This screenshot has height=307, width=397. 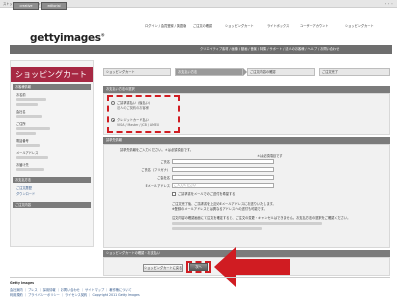 What do you see at coordinates (200, 277) in the screenshot?
I see `footer-divider` at bounding box center [200, 277].